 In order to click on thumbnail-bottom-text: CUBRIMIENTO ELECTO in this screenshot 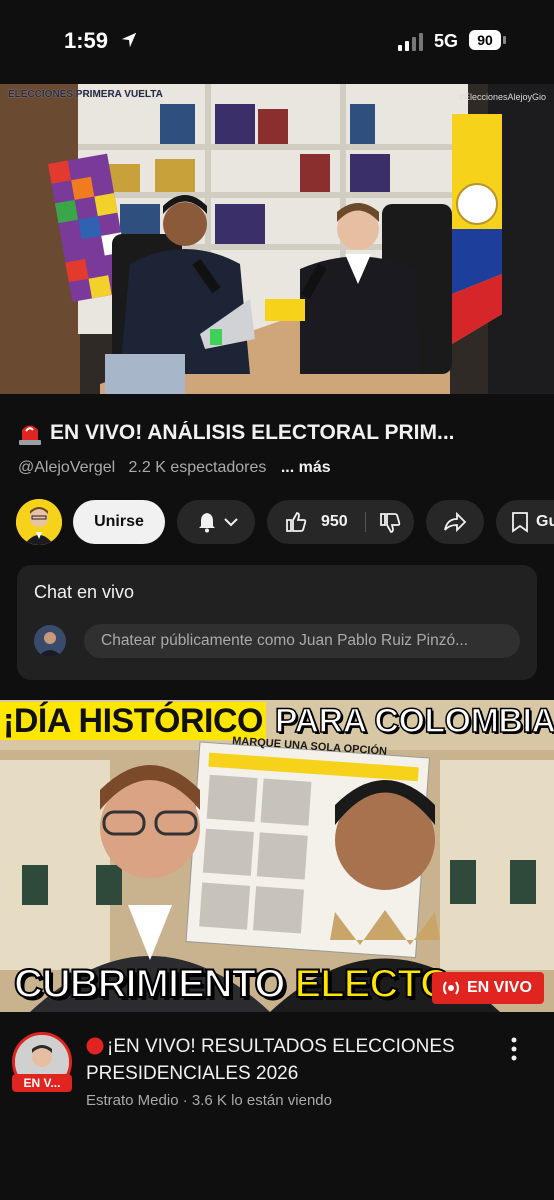, I will do `click(233, 984)`.